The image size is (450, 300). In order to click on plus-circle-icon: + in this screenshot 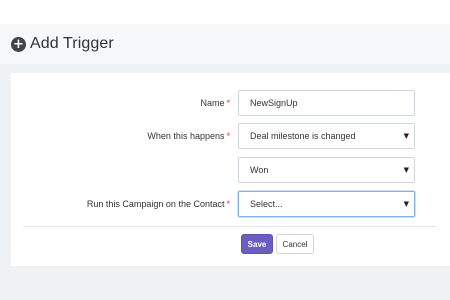, I will do `click(18, 44)`.